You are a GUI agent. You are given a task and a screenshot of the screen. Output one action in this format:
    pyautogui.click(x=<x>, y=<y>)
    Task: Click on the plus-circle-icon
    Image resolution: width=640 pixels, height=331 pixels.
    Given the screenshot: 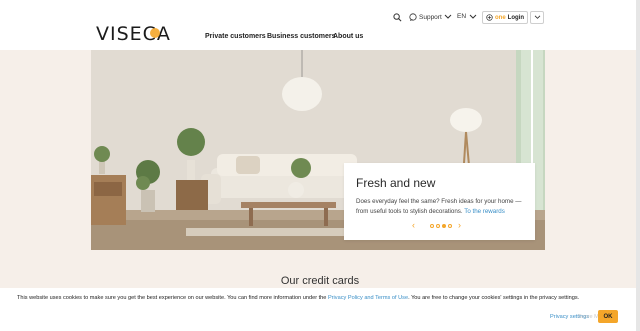 What is the action you would take?
    pyautogui.click(x=489, y=17)
    